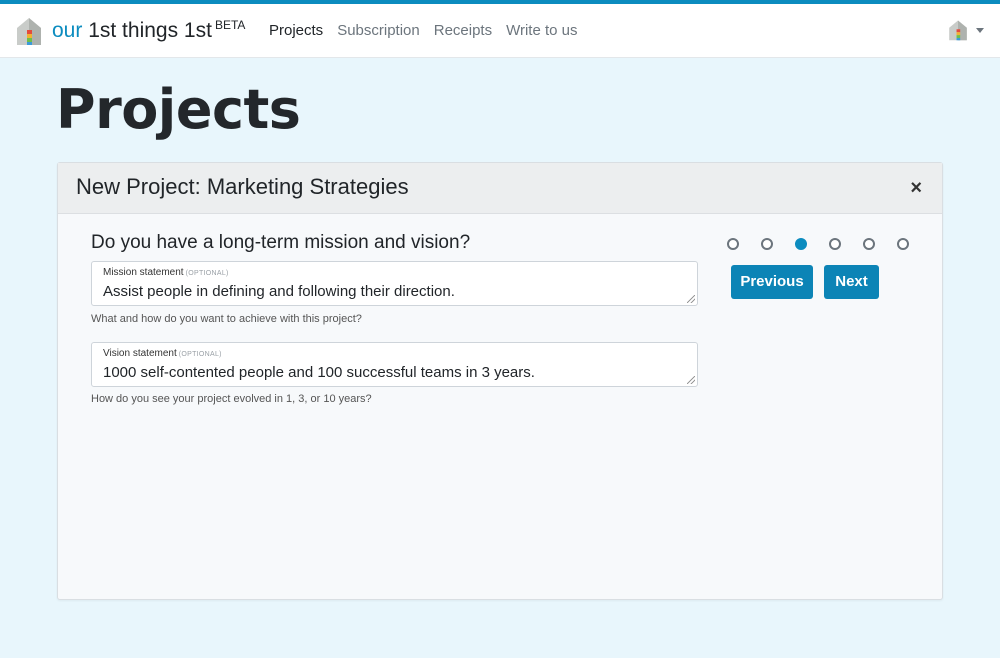 This screenshot has width=1000, height=658. What do you see at coordinates (541, 31) in the screenshot?
I see `nav-write-to-us: Write to us` at bounding box center [541, 31].